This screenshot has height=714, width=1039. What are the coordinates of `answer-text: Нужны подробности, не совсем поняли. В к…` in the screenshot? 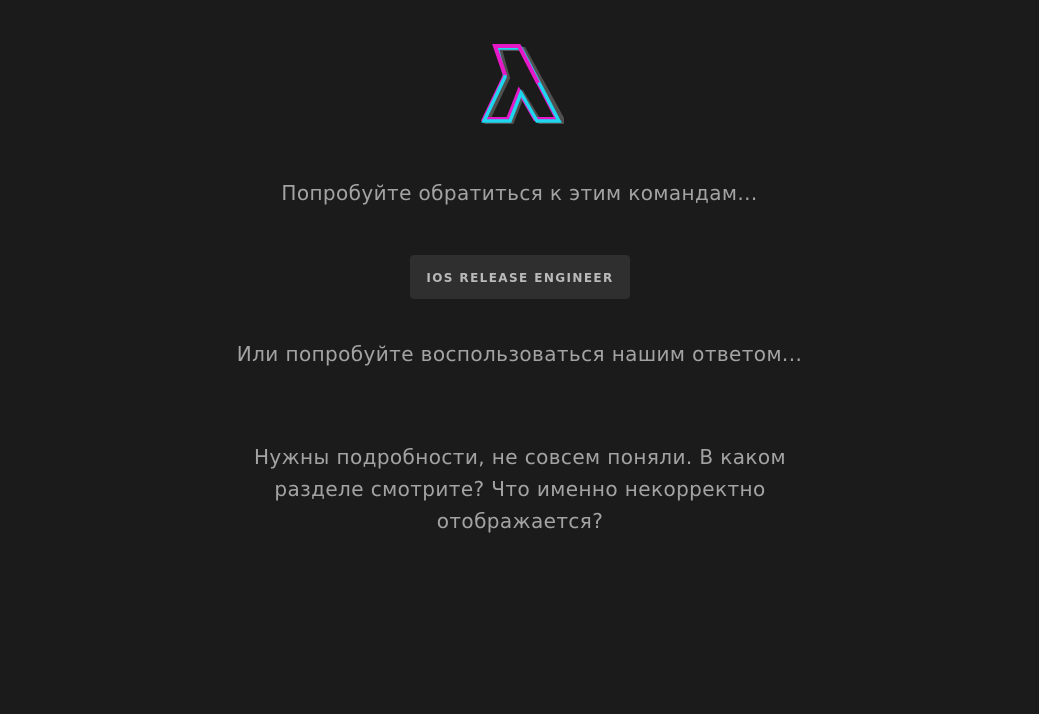 It's located at (520, 489).